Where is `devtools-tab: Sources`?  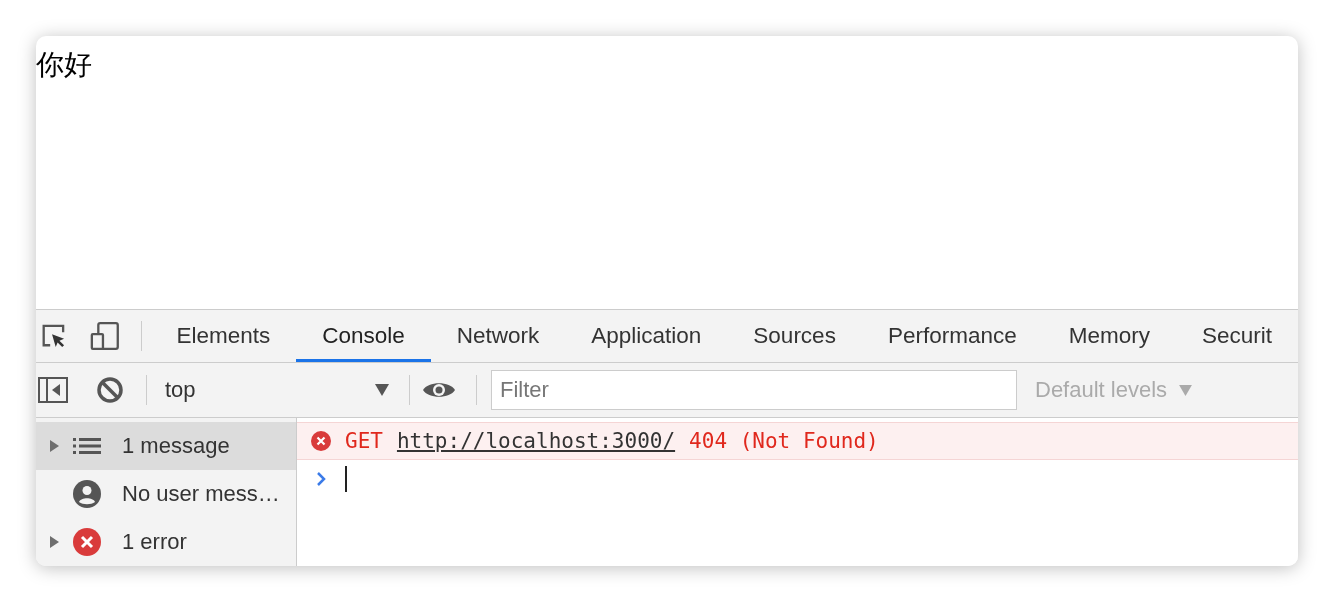
devtools-tab: Sources is located at coordinates (794, 336).